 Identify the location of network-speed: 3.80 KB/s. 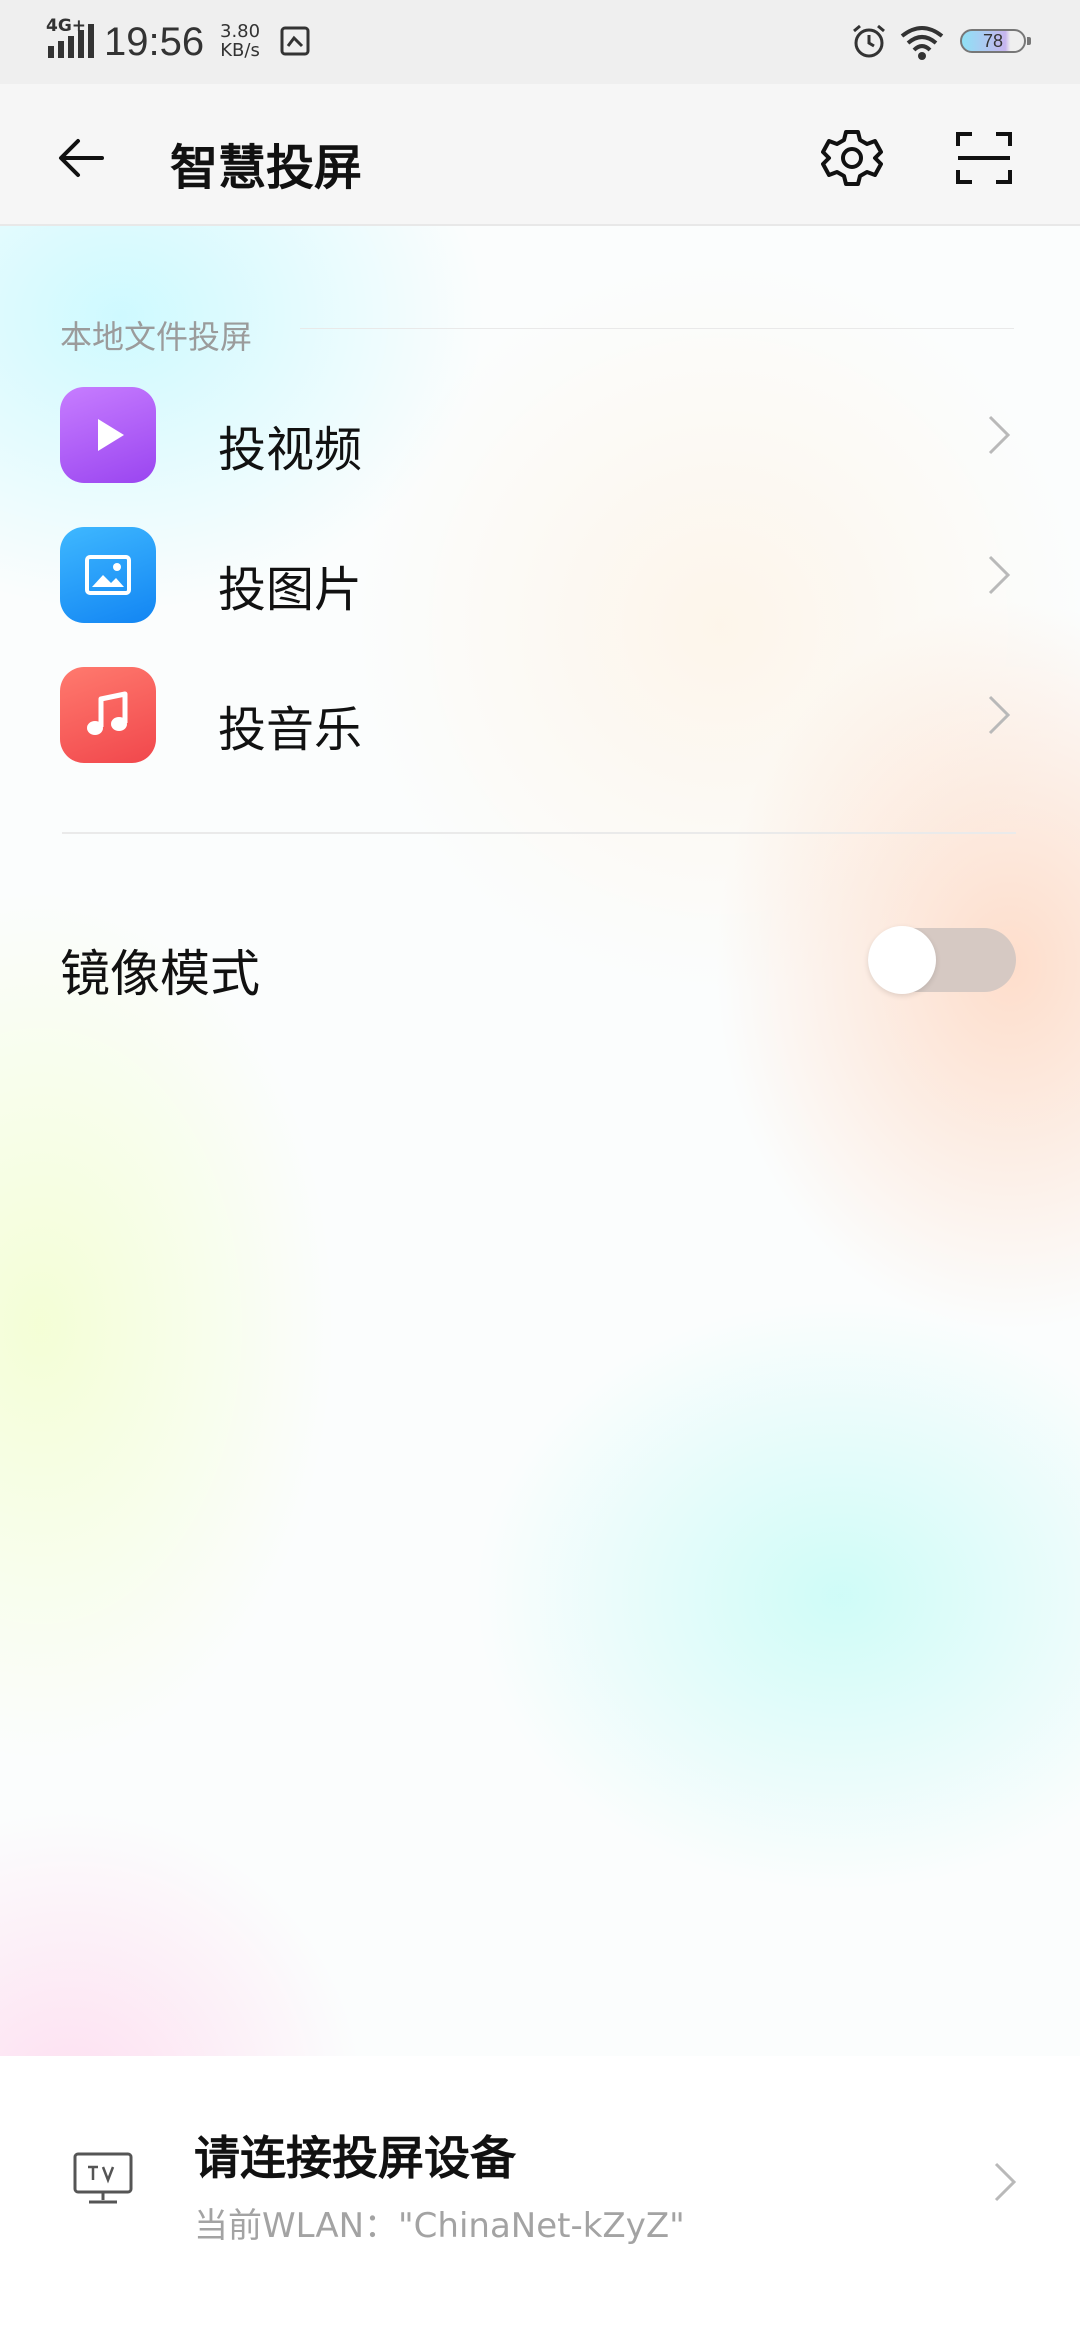
(240, 41).